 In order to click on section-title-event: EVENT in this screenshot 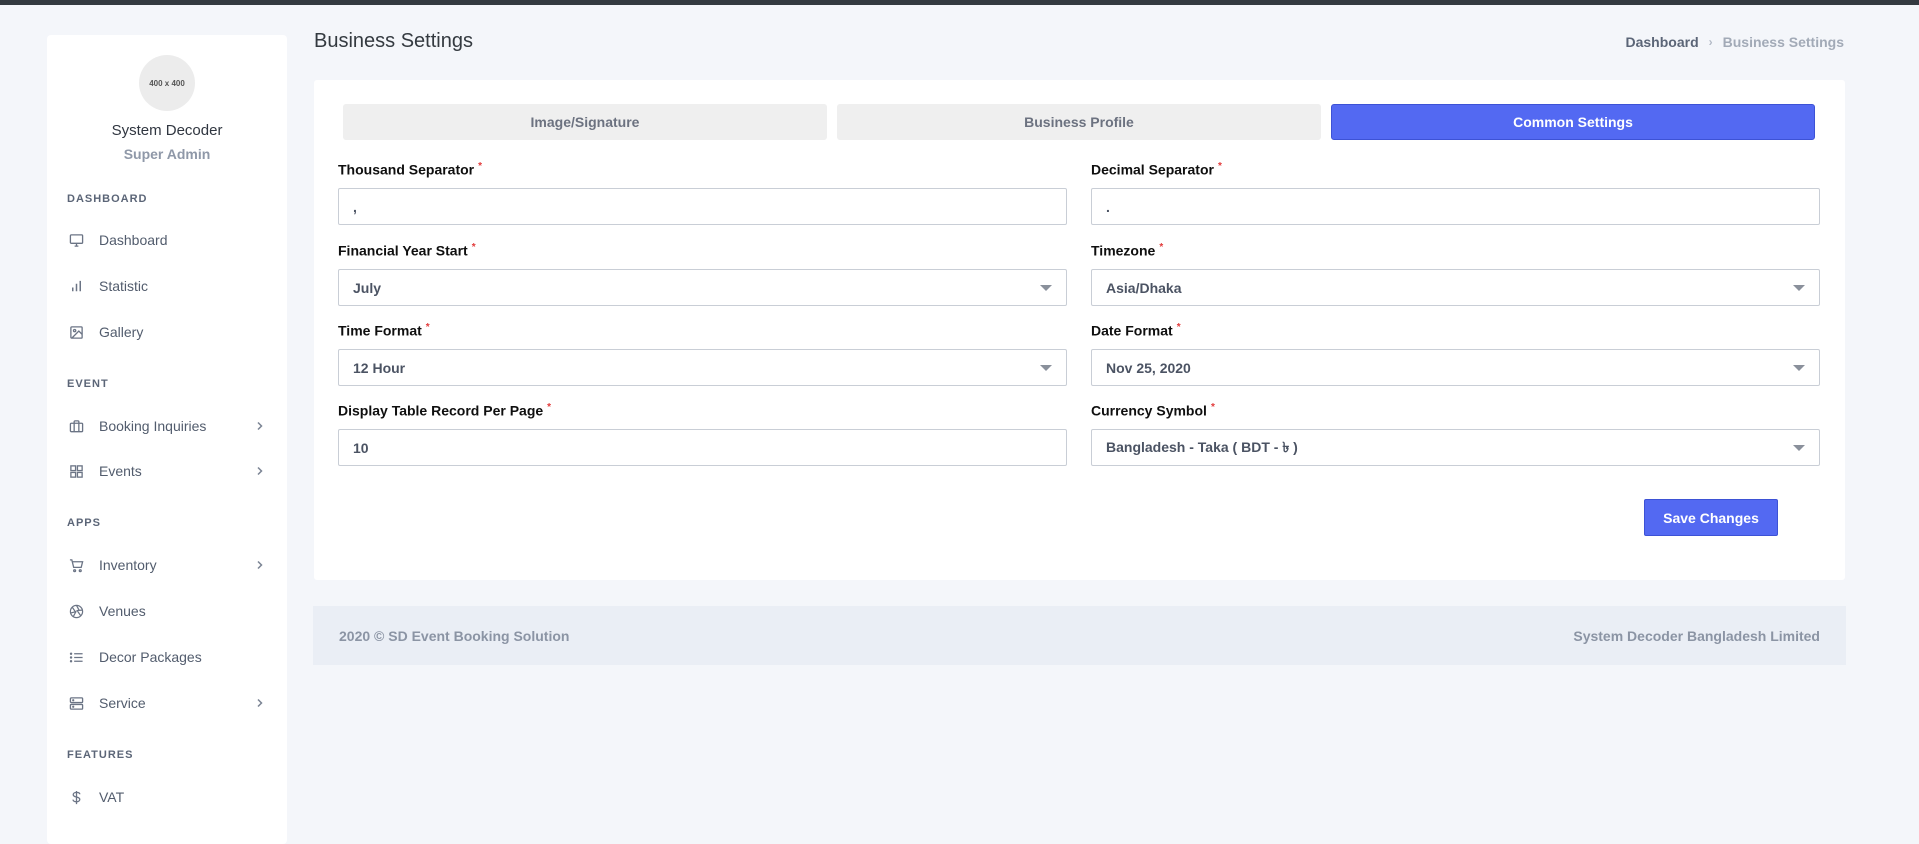, I will do `click(88, 384)`.